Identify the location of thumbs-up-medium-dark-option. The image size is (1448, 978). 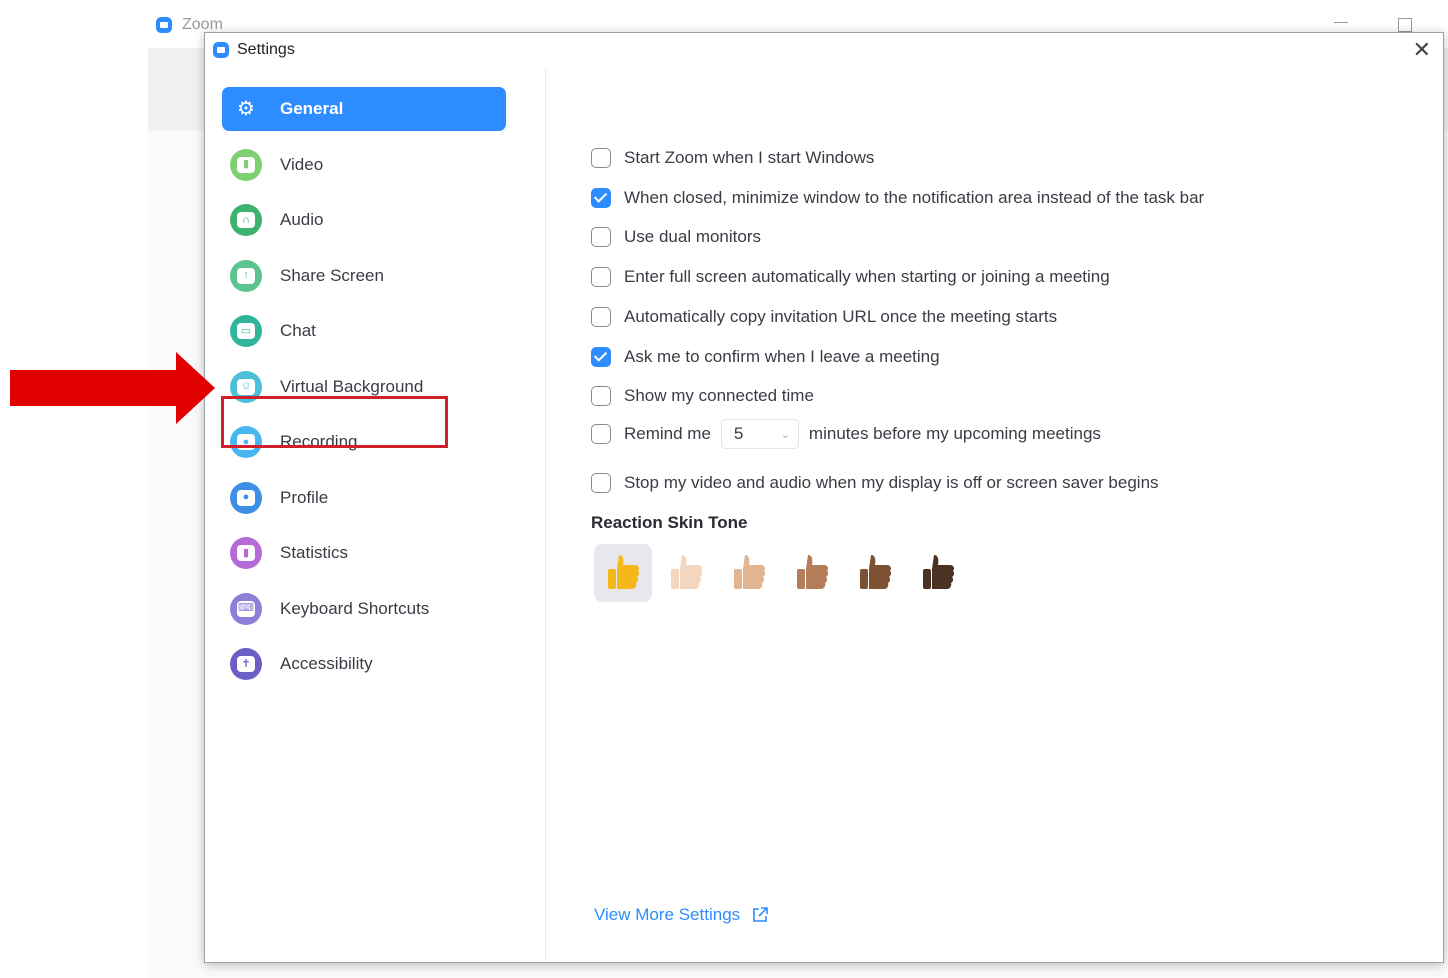
(875, 573).